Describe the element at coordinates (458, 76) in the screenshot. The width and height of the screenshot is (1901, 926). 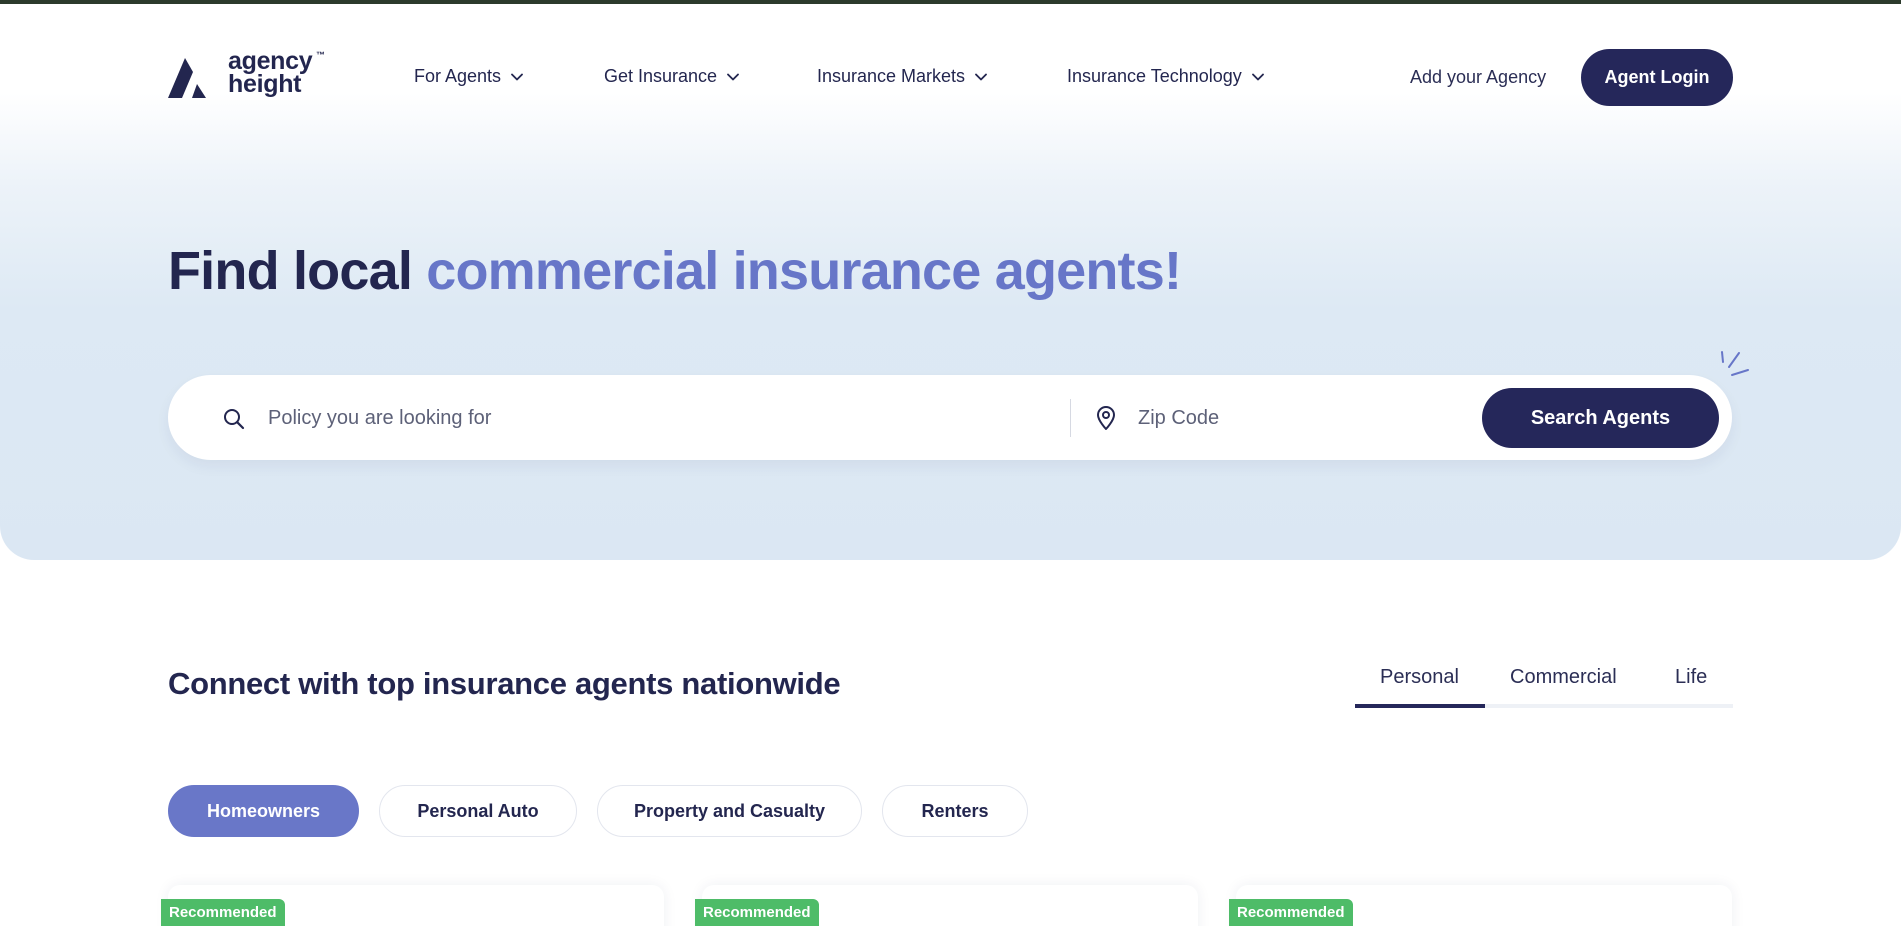
I see `nav-label: For Agents` at that location.